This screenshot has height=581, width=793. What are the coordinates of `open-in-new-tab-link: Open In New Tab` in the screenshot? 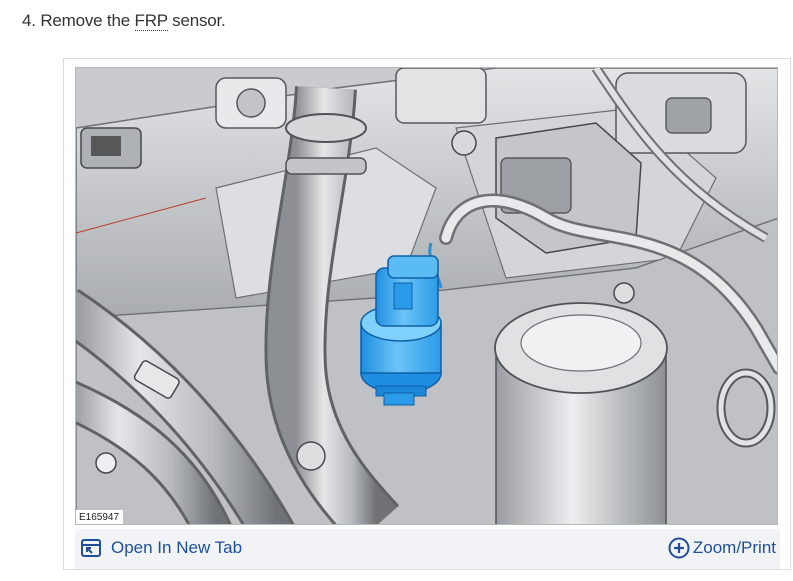 It's located at (161, 548).